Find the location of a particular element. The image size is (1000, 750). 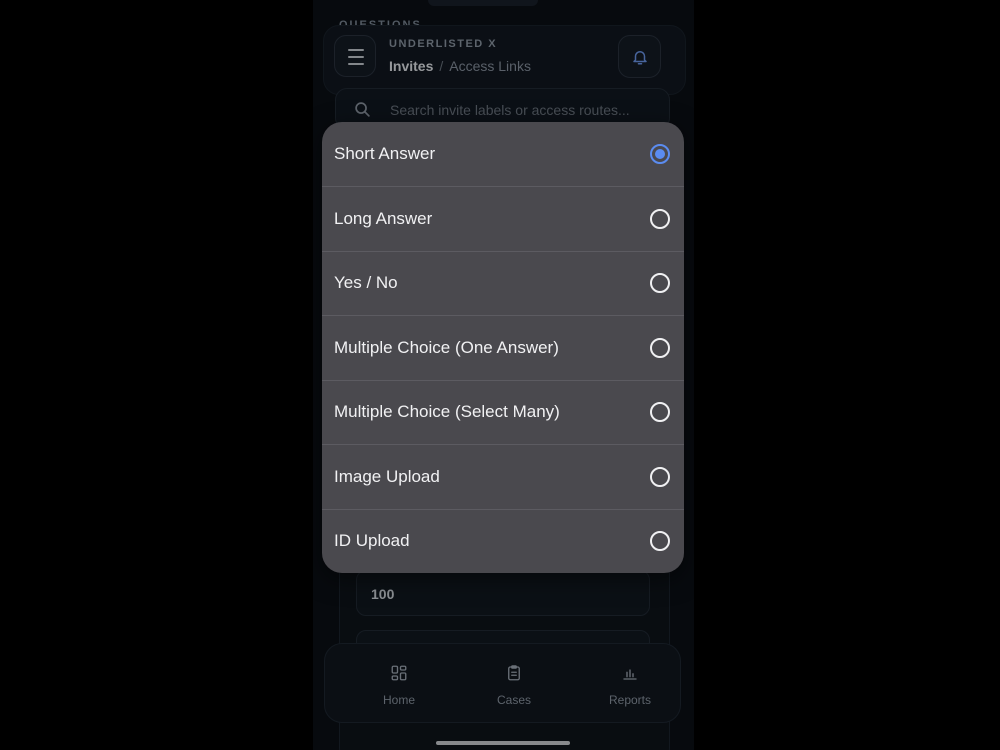

option-image-upload: Image Upload is located at coordinates (503, 477).